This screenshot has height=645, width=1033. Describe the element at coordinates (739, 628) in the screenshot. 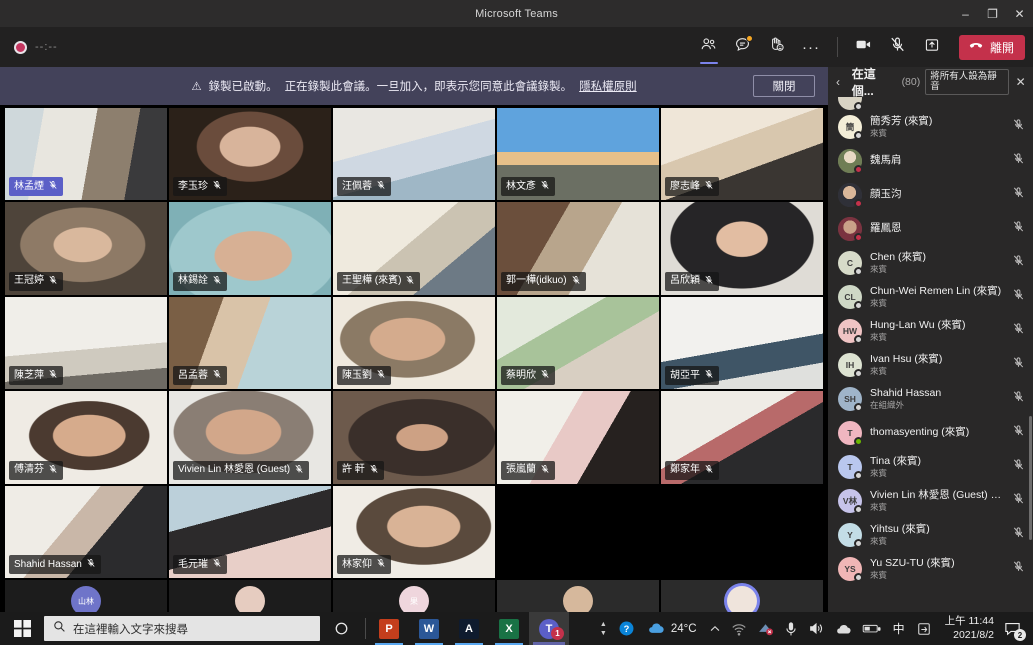

I see `wifi-icon` at that location.